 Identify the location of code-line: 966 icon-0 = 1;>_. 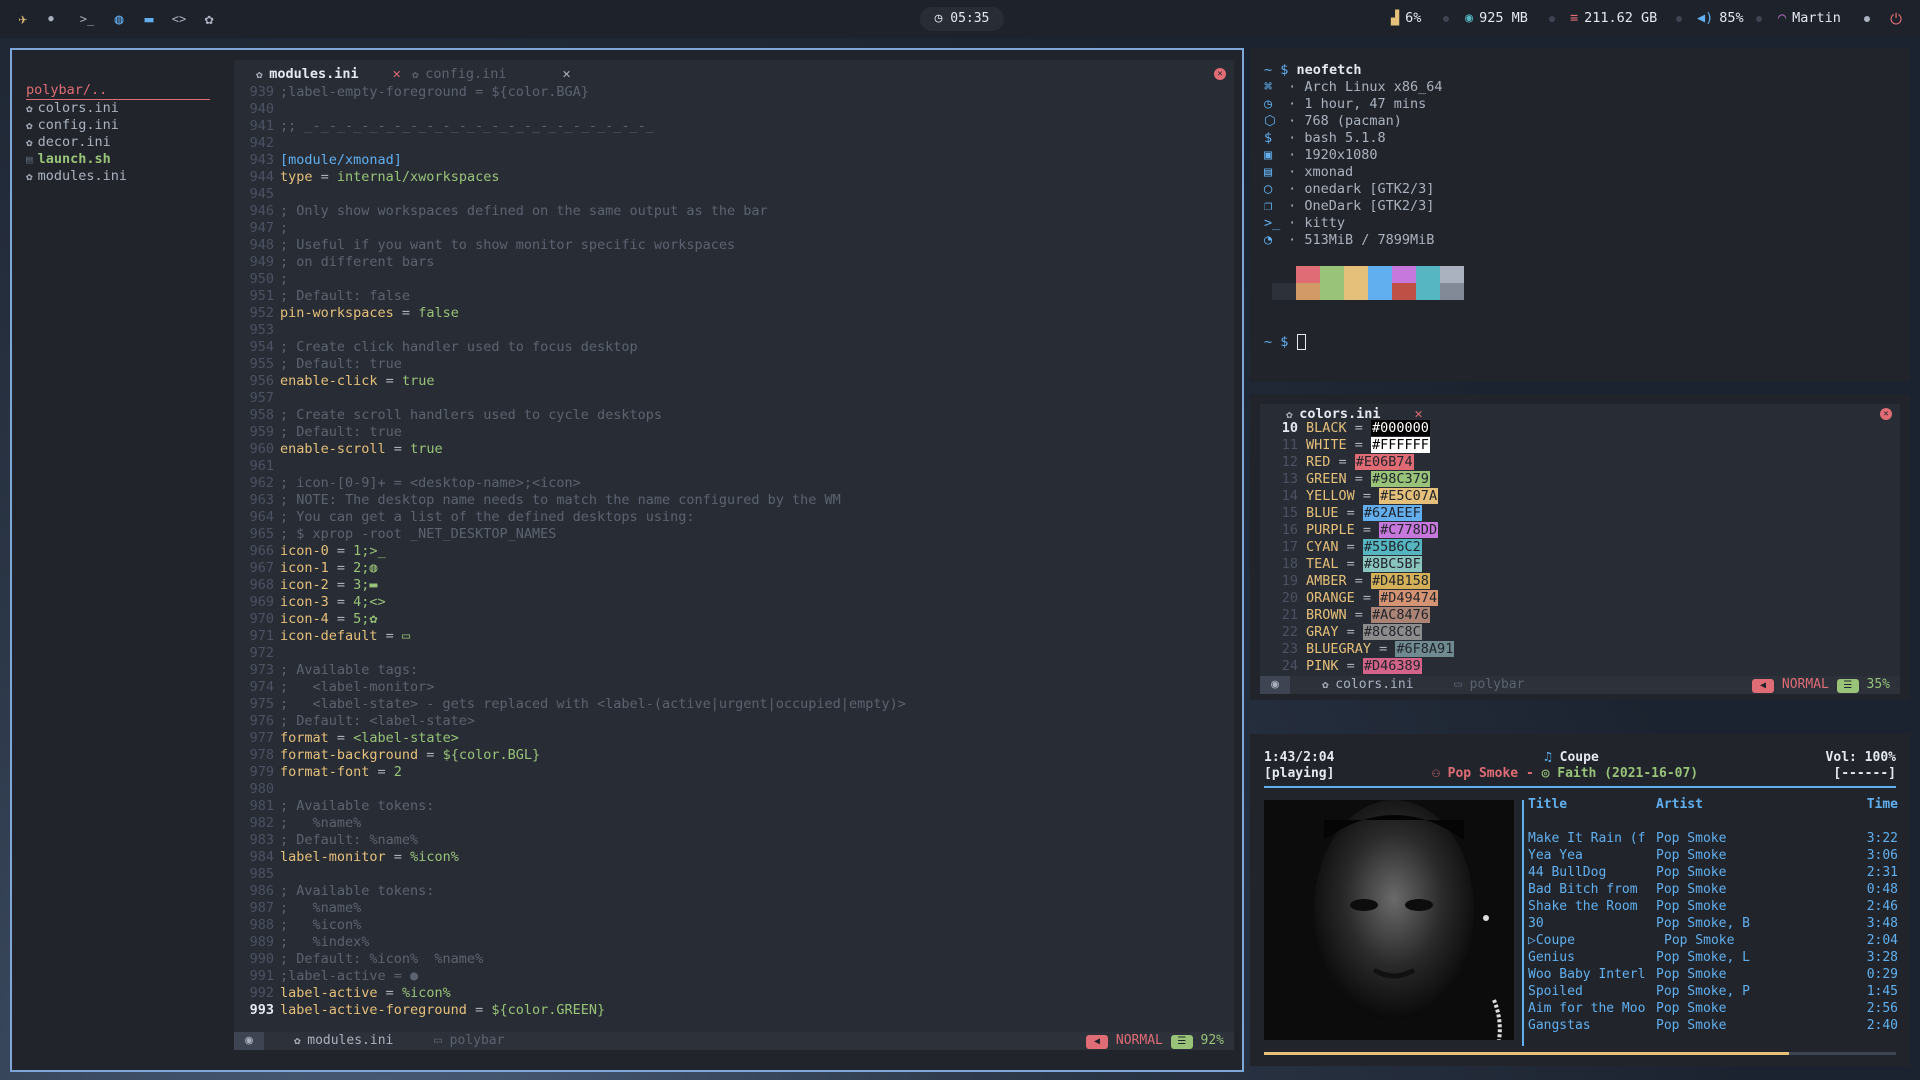
(570, 551).